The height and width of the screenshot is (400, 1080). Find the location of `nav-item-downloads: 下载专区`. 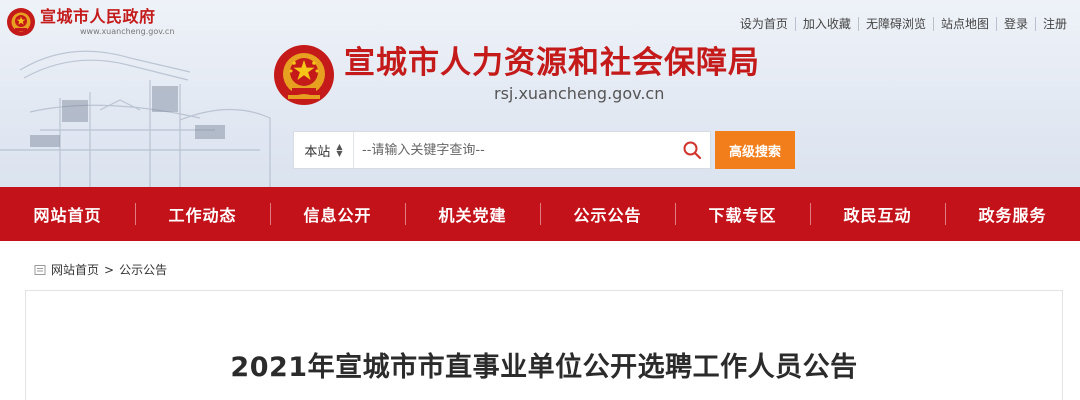

nav-item-downloads: 下载专区 is located at coordinates (742, 214).